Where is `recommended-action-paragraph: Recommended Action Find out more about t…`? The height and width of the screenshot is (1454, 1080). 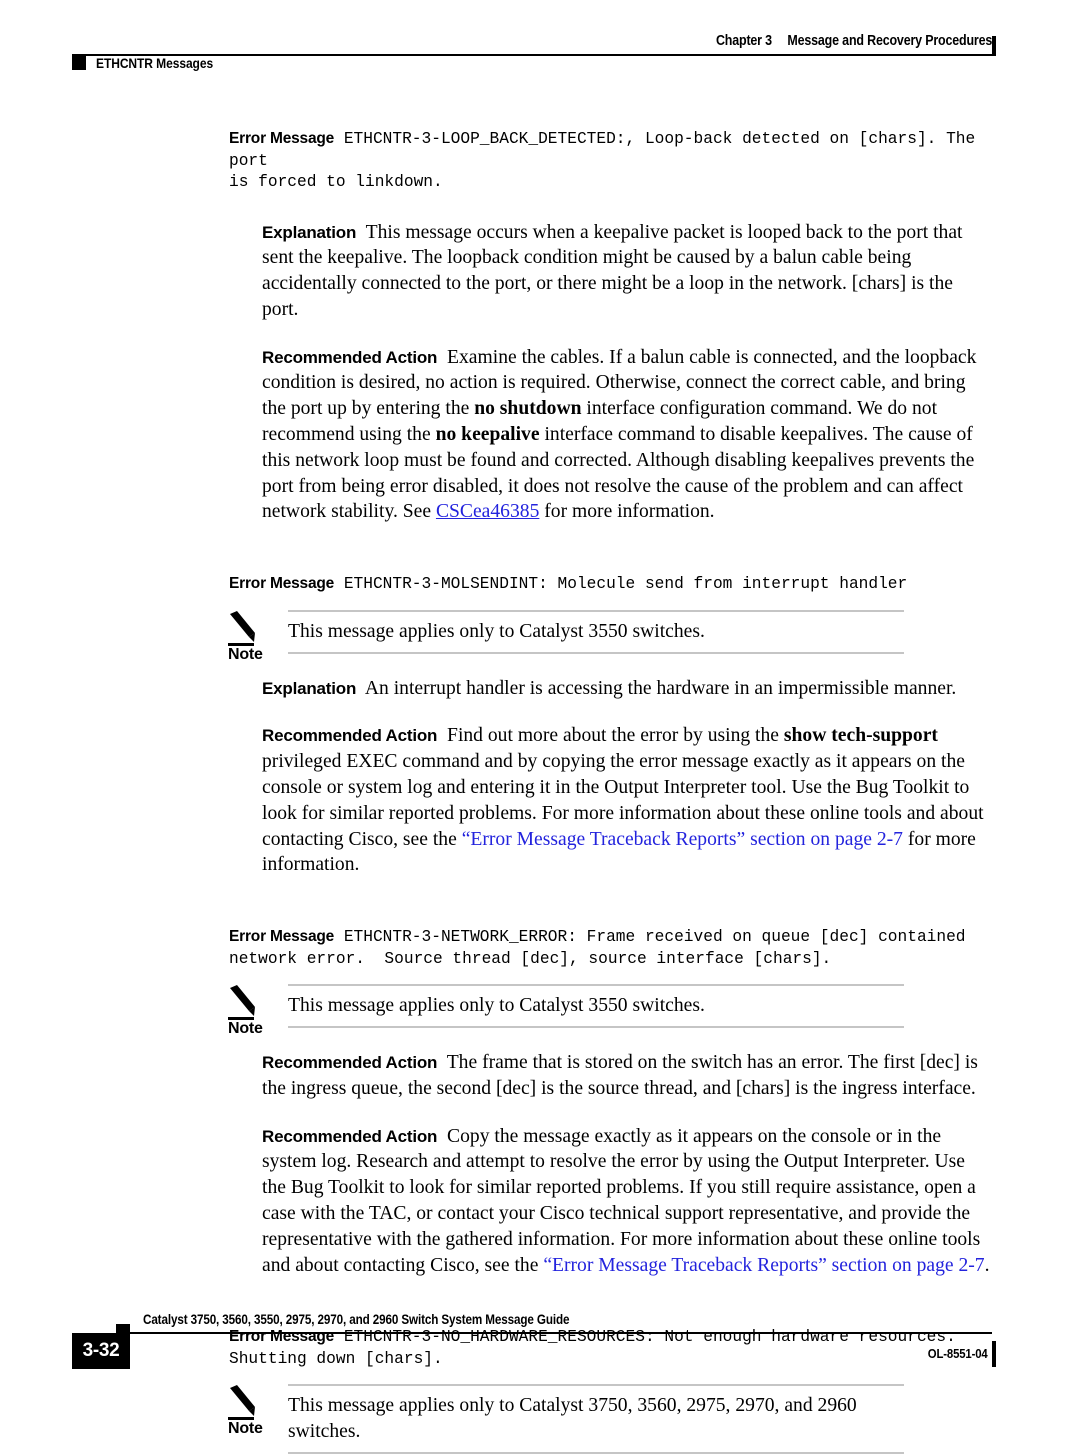
recommended-action-paragraph: Recommended Action Find out more about t… is located at coordinates (540, 800).